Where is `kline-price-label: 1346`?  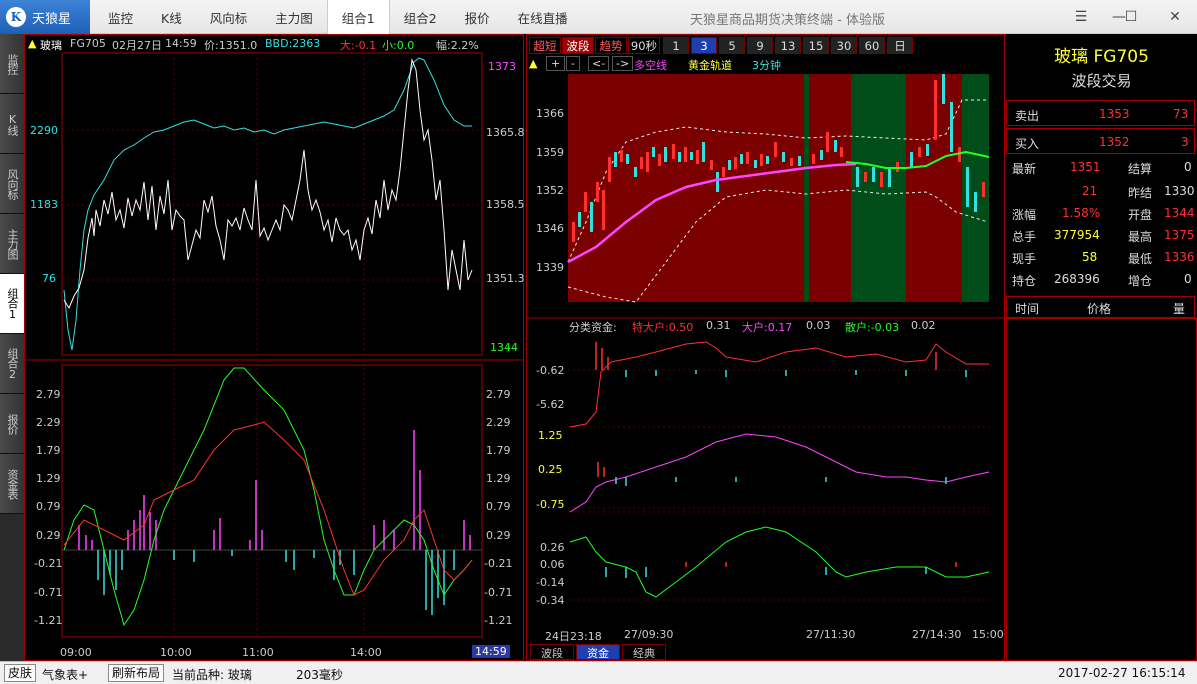
kline-price-label: 1346 is located at coordinates (550, 228).